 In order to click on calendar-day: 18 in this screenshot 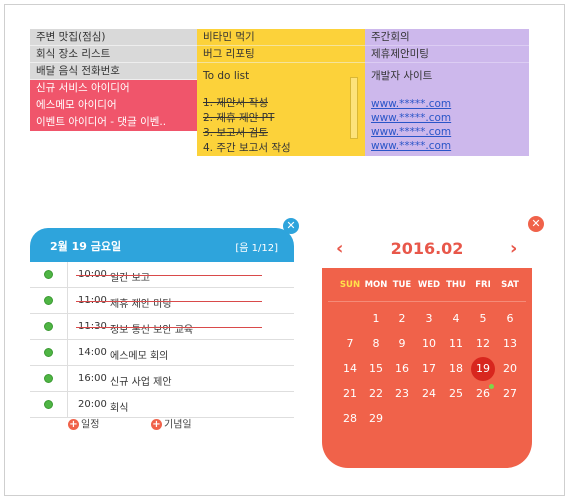, I will do `click(456, 369)`.